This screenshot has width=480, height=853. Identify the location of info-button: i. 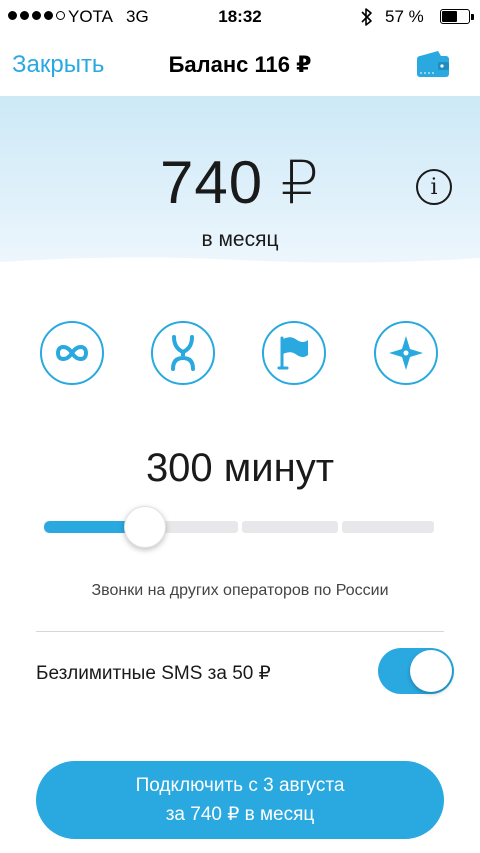
(434, 187).